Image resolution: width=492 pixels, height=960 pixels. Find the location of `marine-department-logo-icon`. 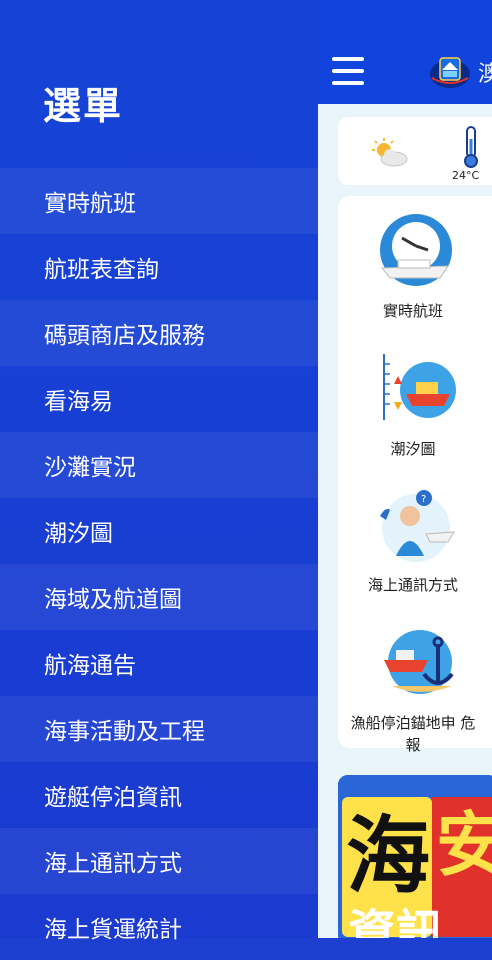

marine-department-logo-icon is located at coordinates (450, 72).